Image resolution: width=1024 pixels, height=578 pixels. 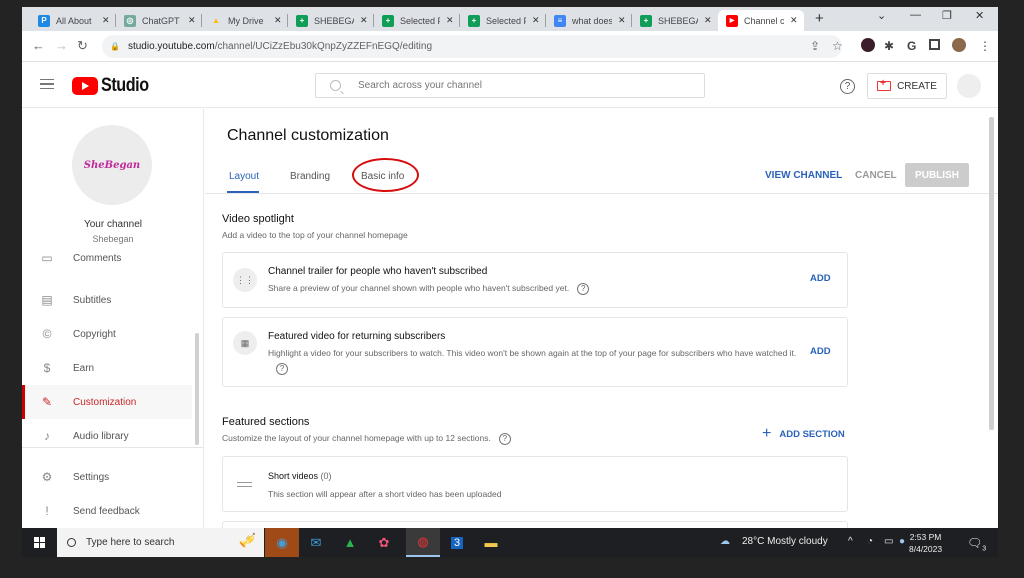 I want to click on side-panel-icon, so click(x=934, y=44).